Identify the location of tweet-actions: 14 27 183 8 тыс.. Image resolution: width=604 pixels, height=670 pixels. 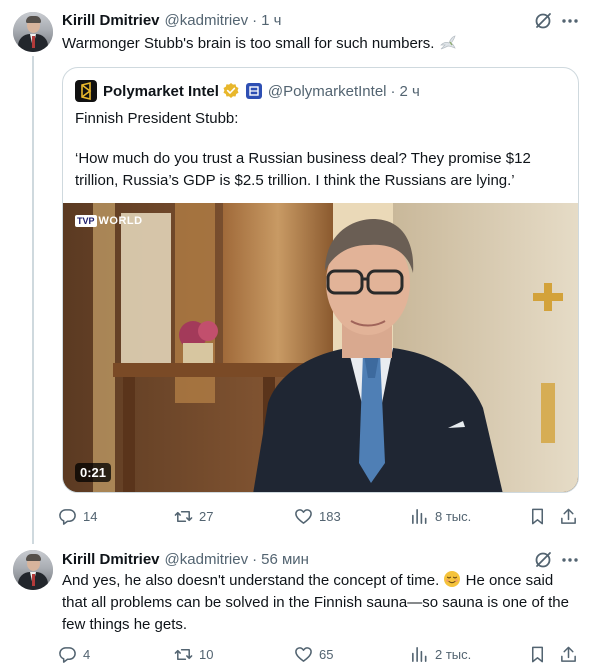
(320, 516).